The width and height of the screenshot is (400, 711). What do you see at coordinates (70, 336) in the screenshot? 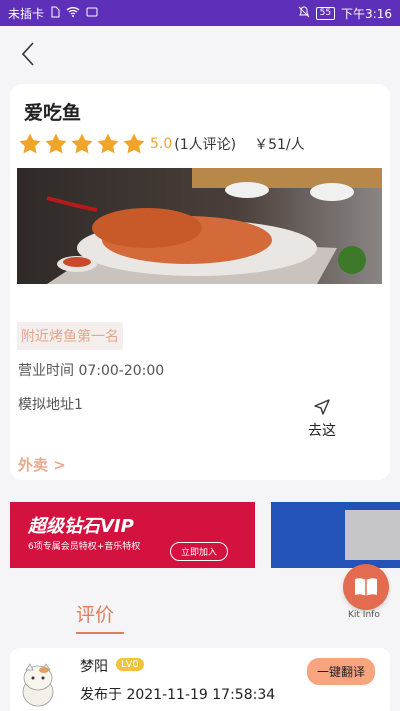
I see `ranking-tag: 附近烤鱼第一名` at bounding box center [70, 336].